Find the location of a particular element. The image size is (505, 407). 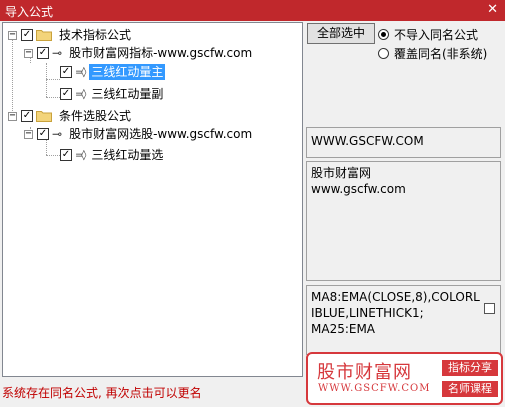

close-icon: ✕ is located at coordinates (492, 10).